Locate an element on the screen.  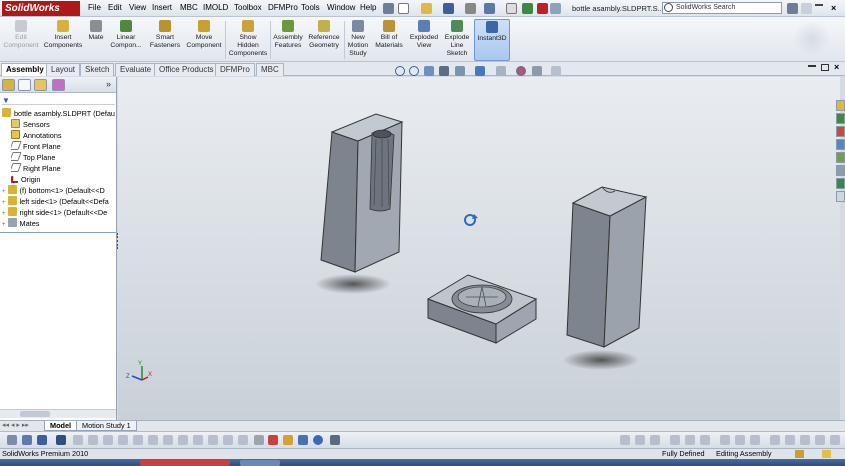
insert-components-button: Insert Components is located at coordinates (63, 40).